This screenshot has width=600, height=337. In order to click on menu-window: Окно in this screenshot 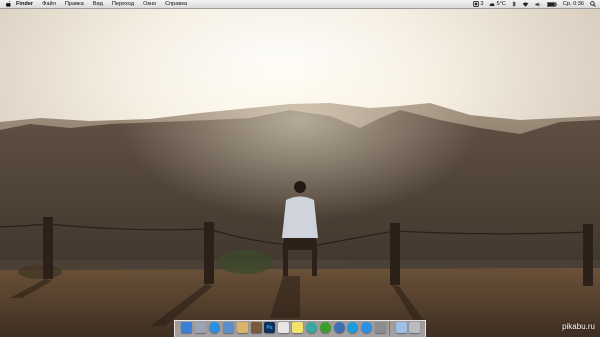, I will do `click(149, 4)`.